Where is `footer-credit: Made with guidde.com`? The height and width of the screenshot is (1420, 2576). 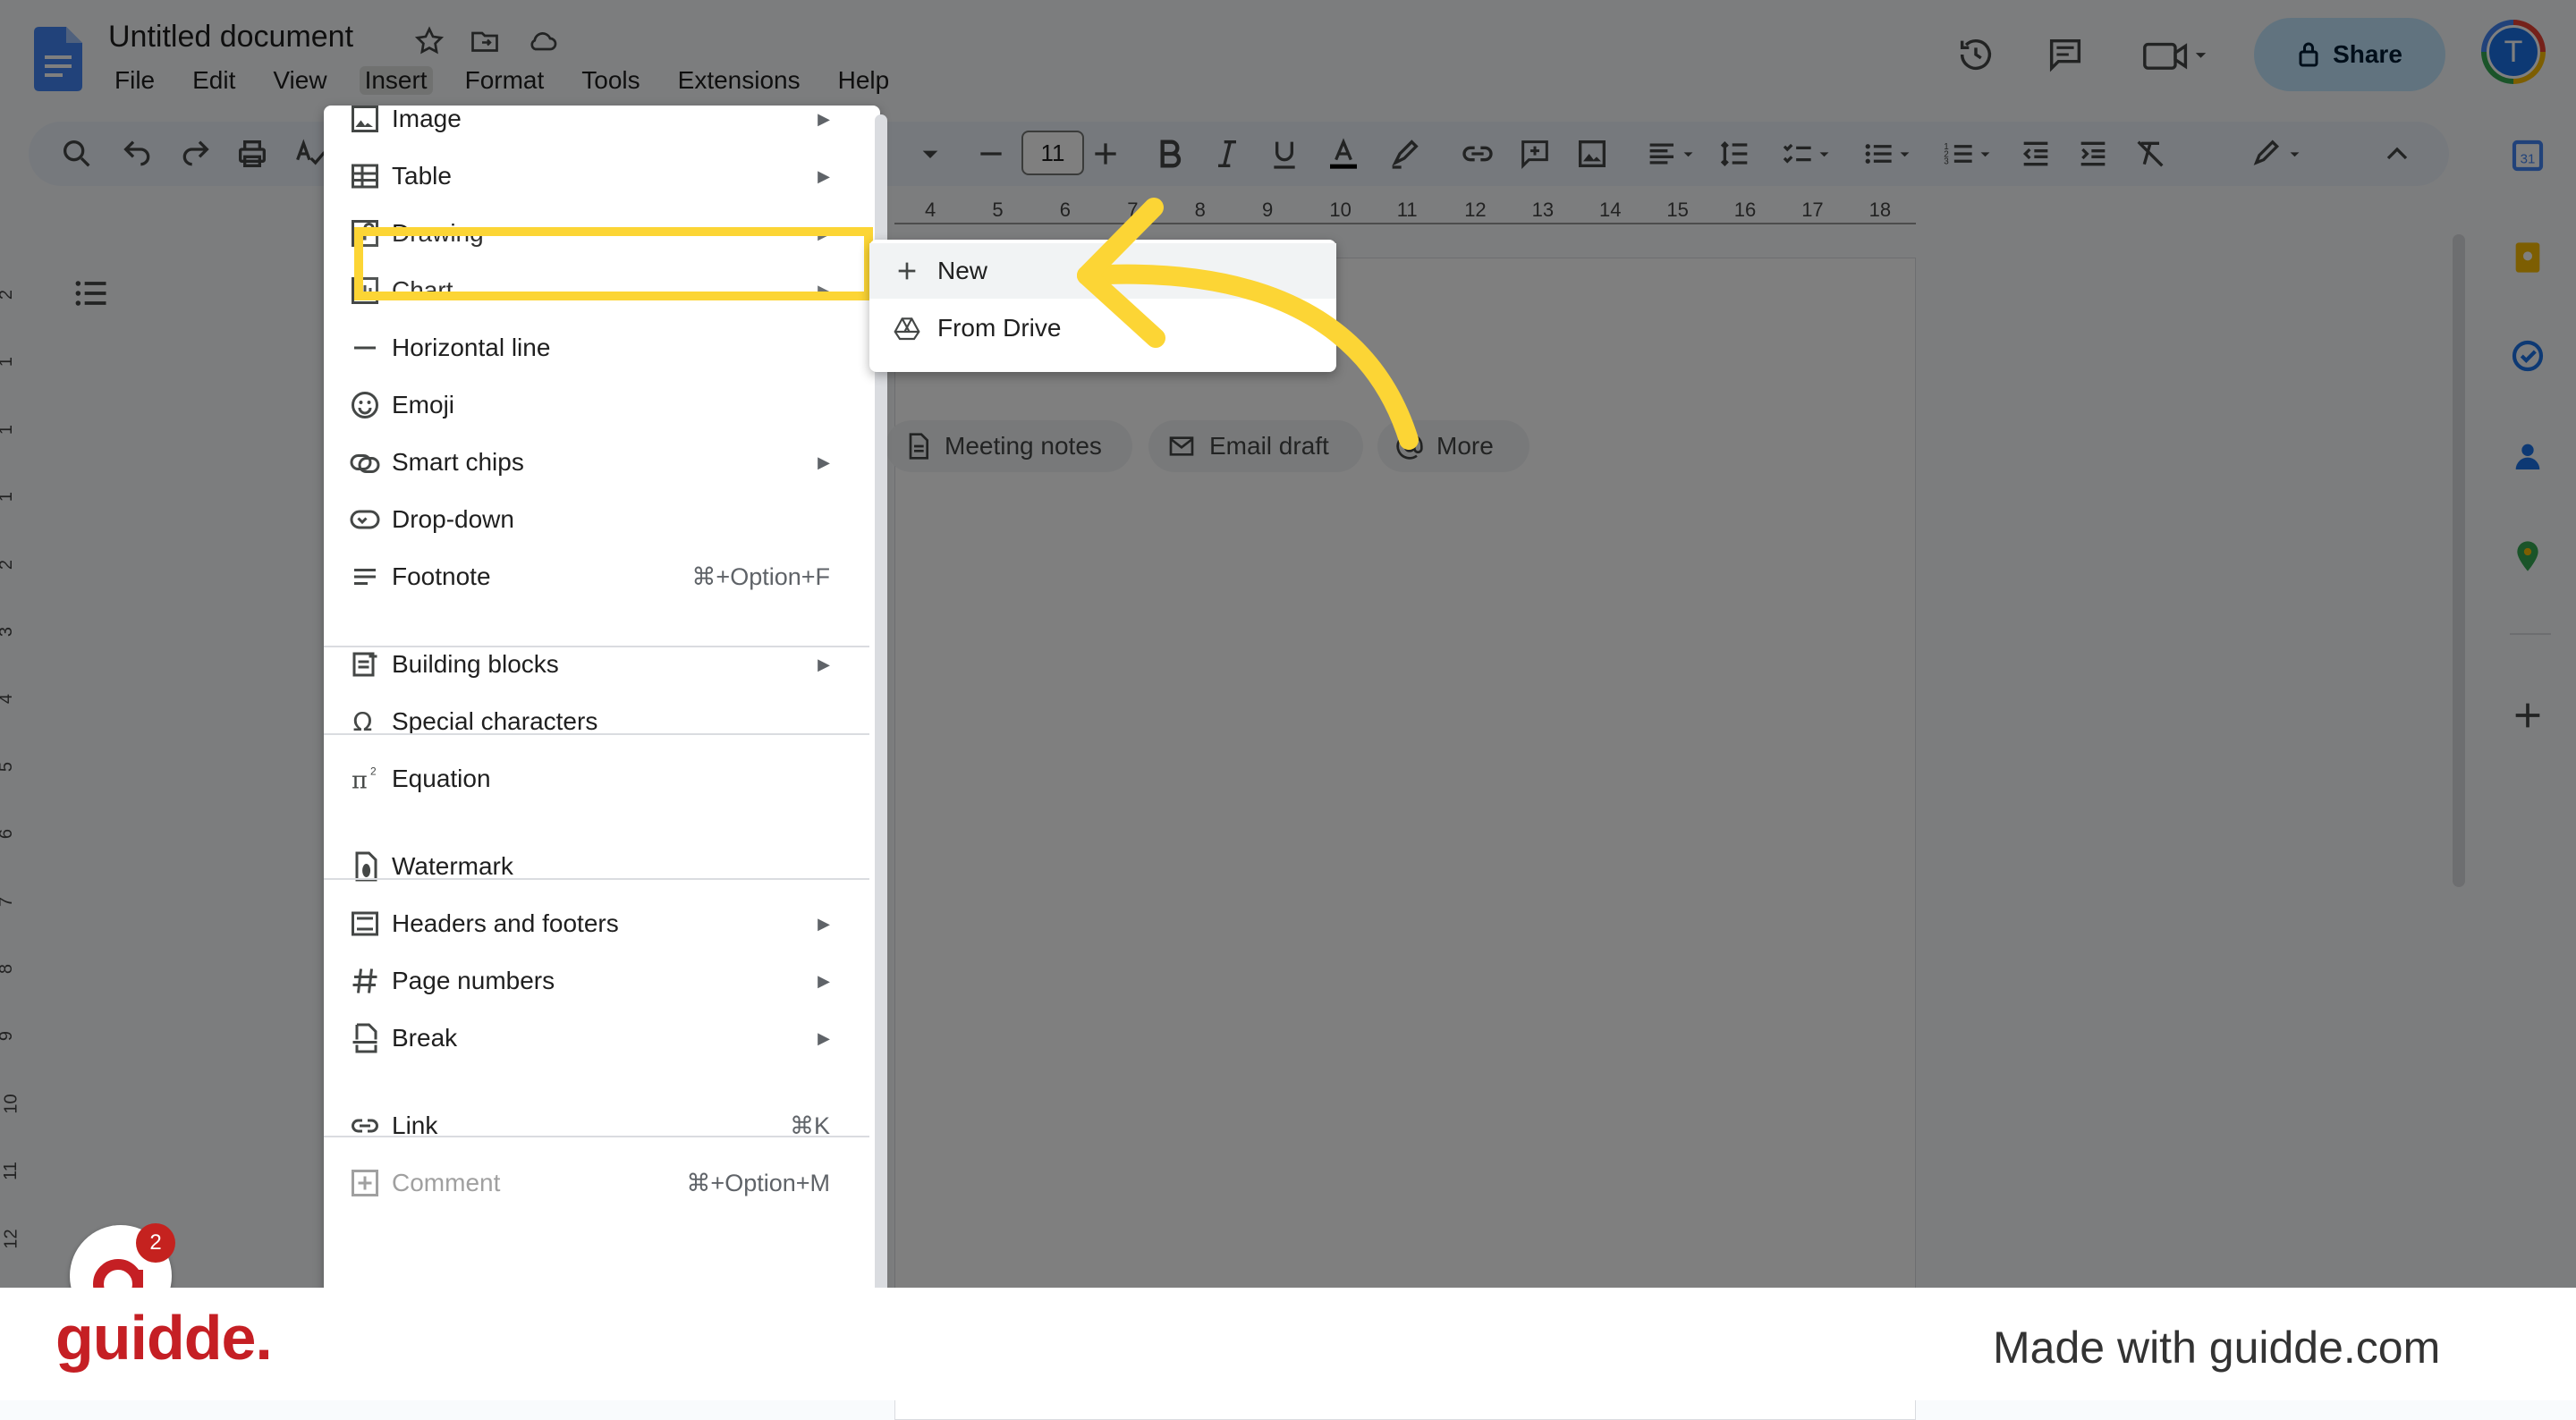
footer-credit: Made with guidde.com is located at coordinates (2217, 1348).